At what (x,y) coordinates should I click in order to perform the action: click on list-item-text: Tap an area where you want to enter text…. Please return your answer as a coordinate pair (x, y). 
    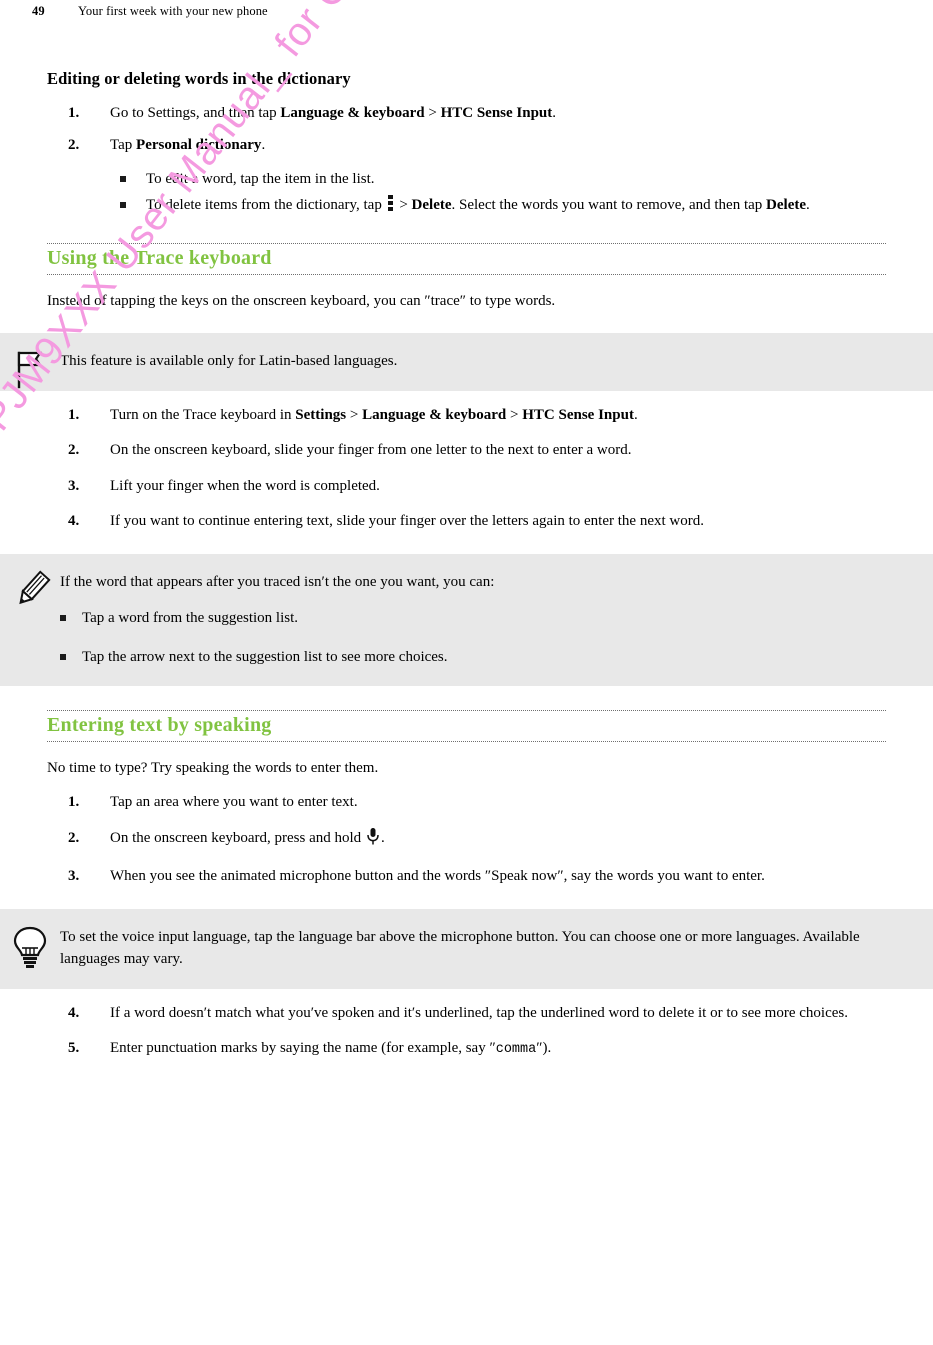
    Looking at the image, I should click on (234, 802).